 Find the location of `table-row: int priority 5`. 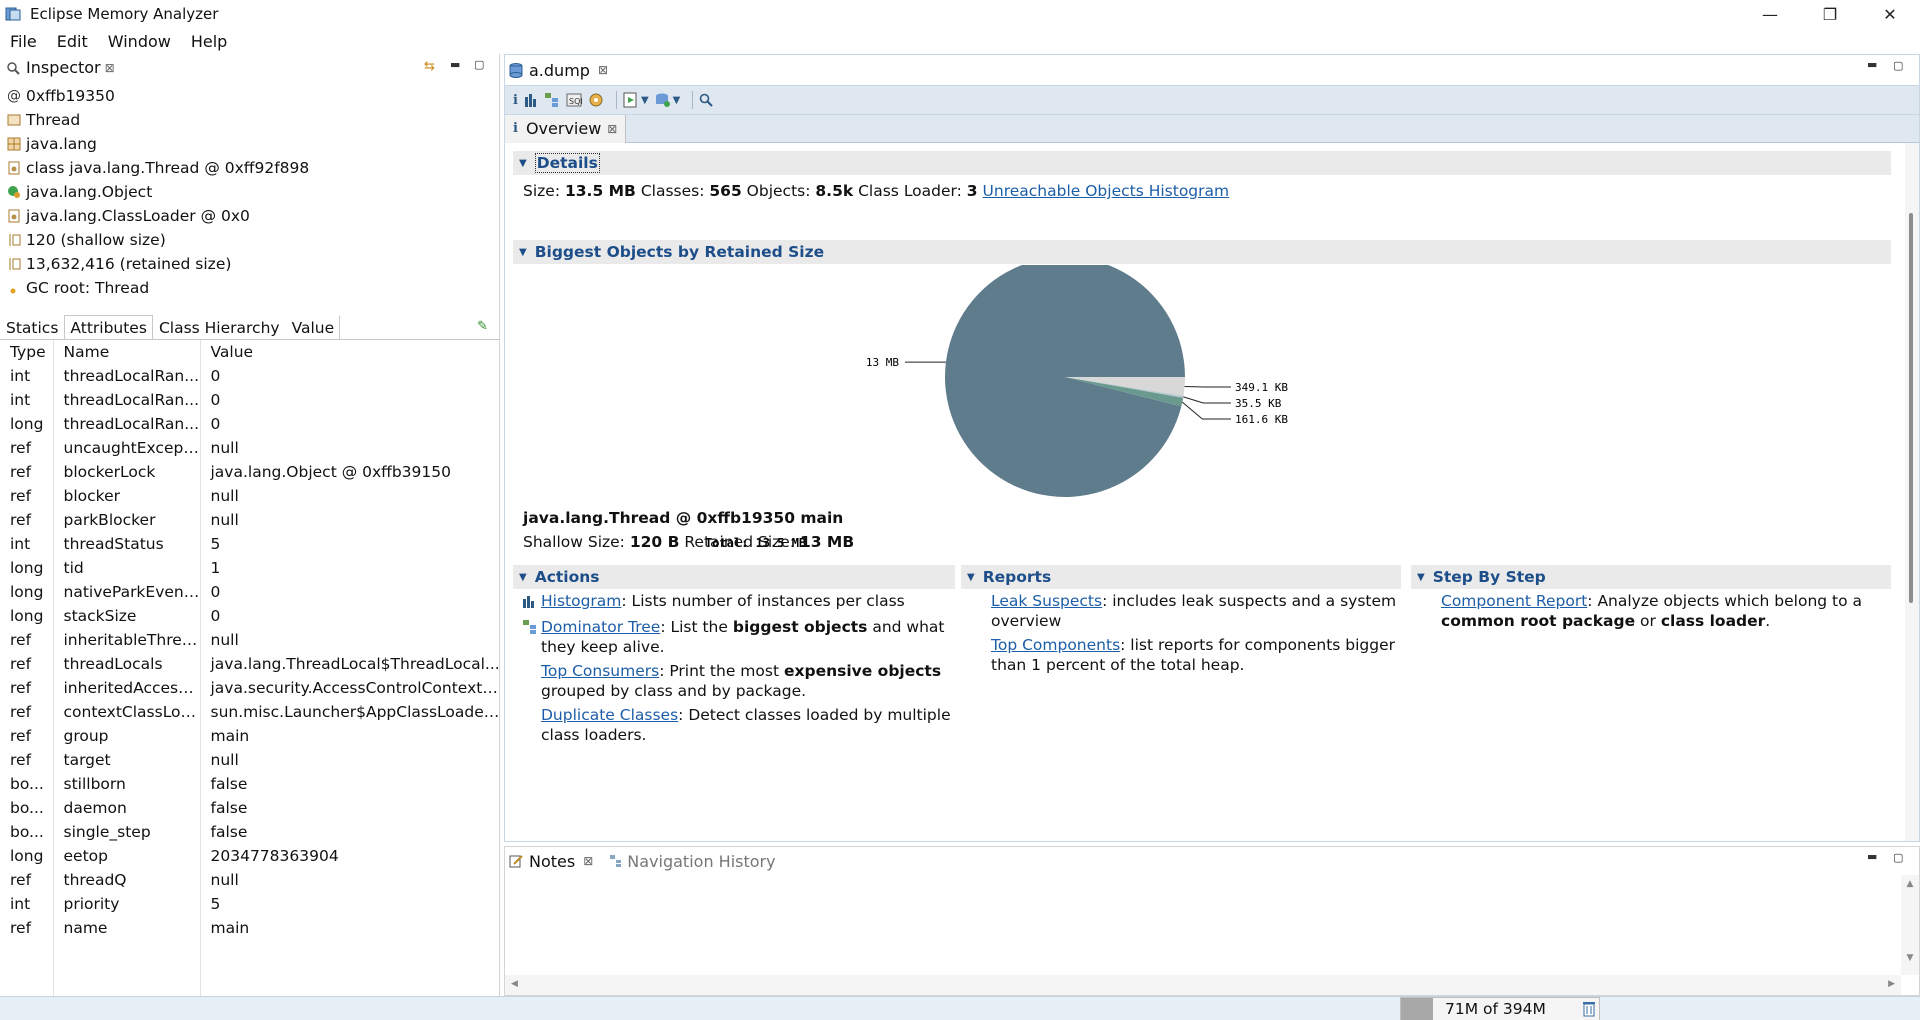

table-row: int priority 5 is located at coordinates (250, 904).